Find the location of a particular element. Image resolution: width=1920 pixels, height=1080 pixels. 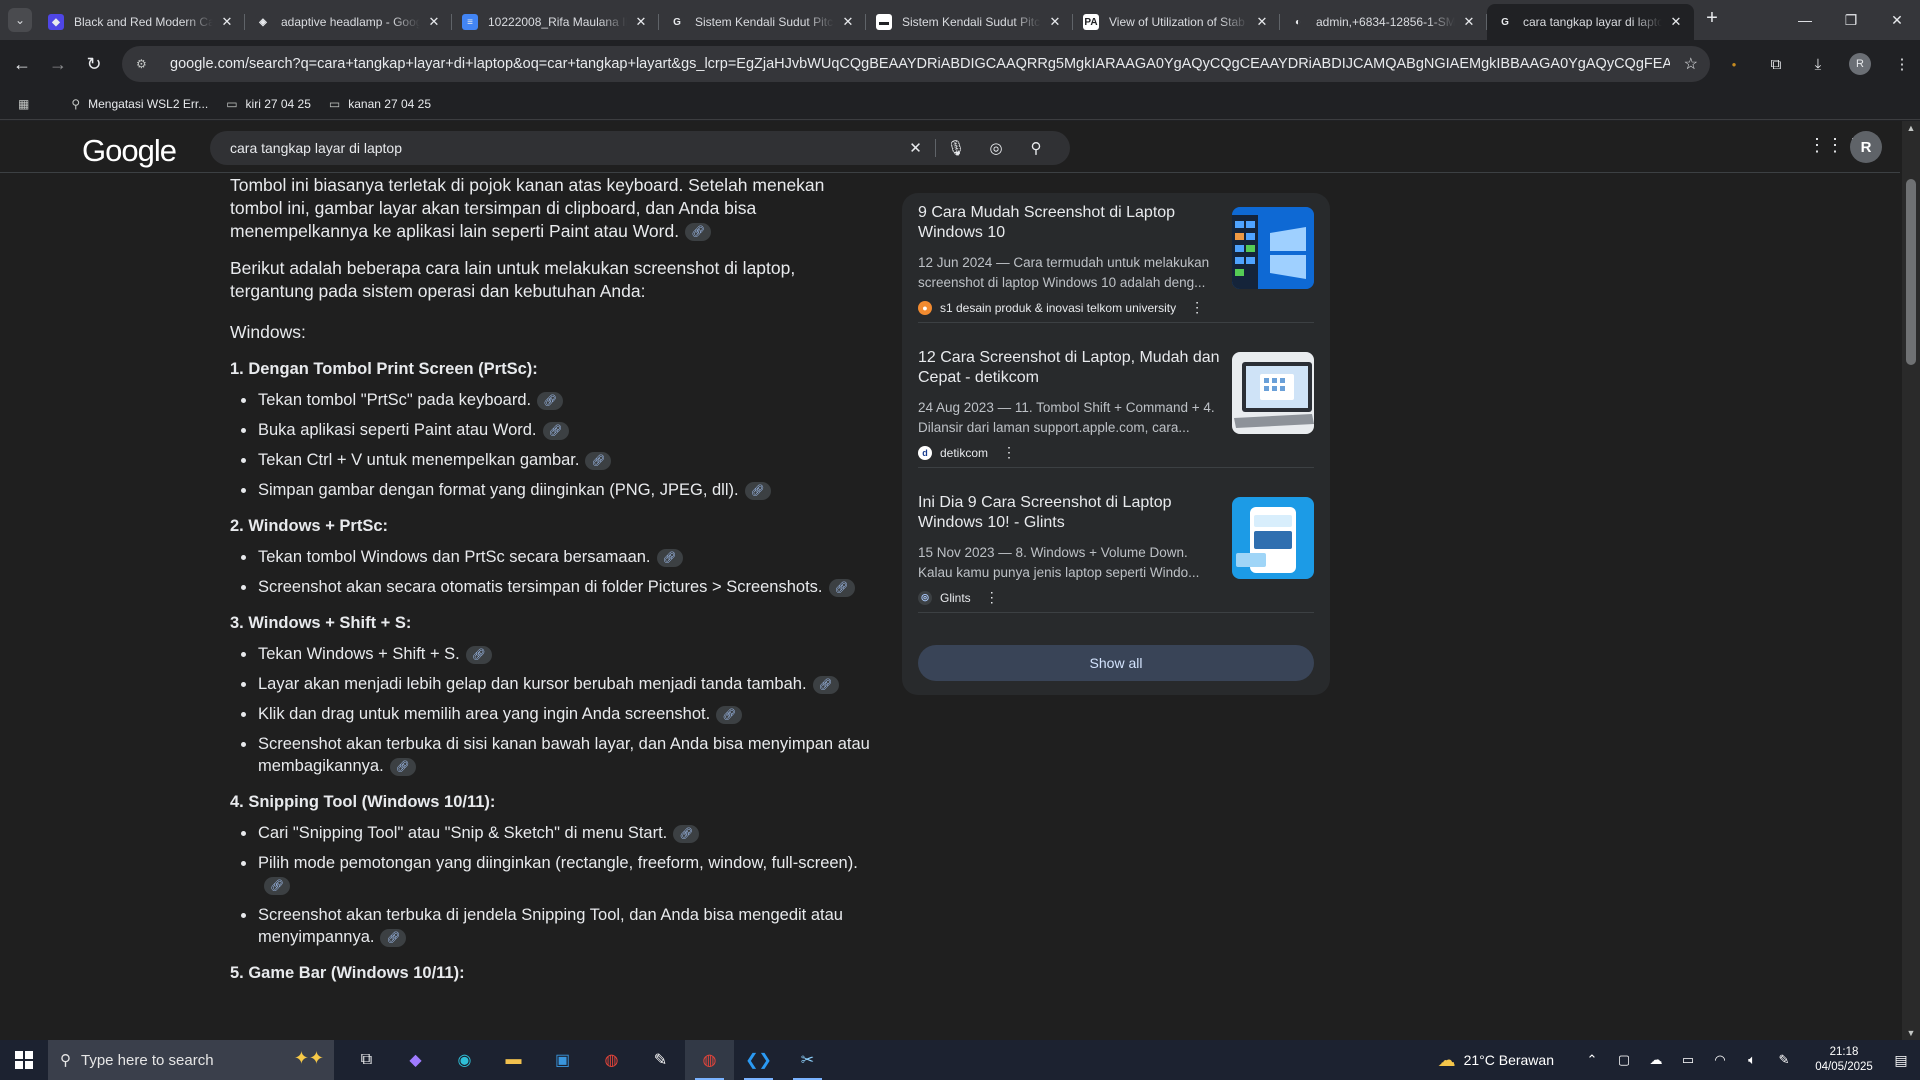

search-icon: ⚲ is located at coordinates (1036, 148).